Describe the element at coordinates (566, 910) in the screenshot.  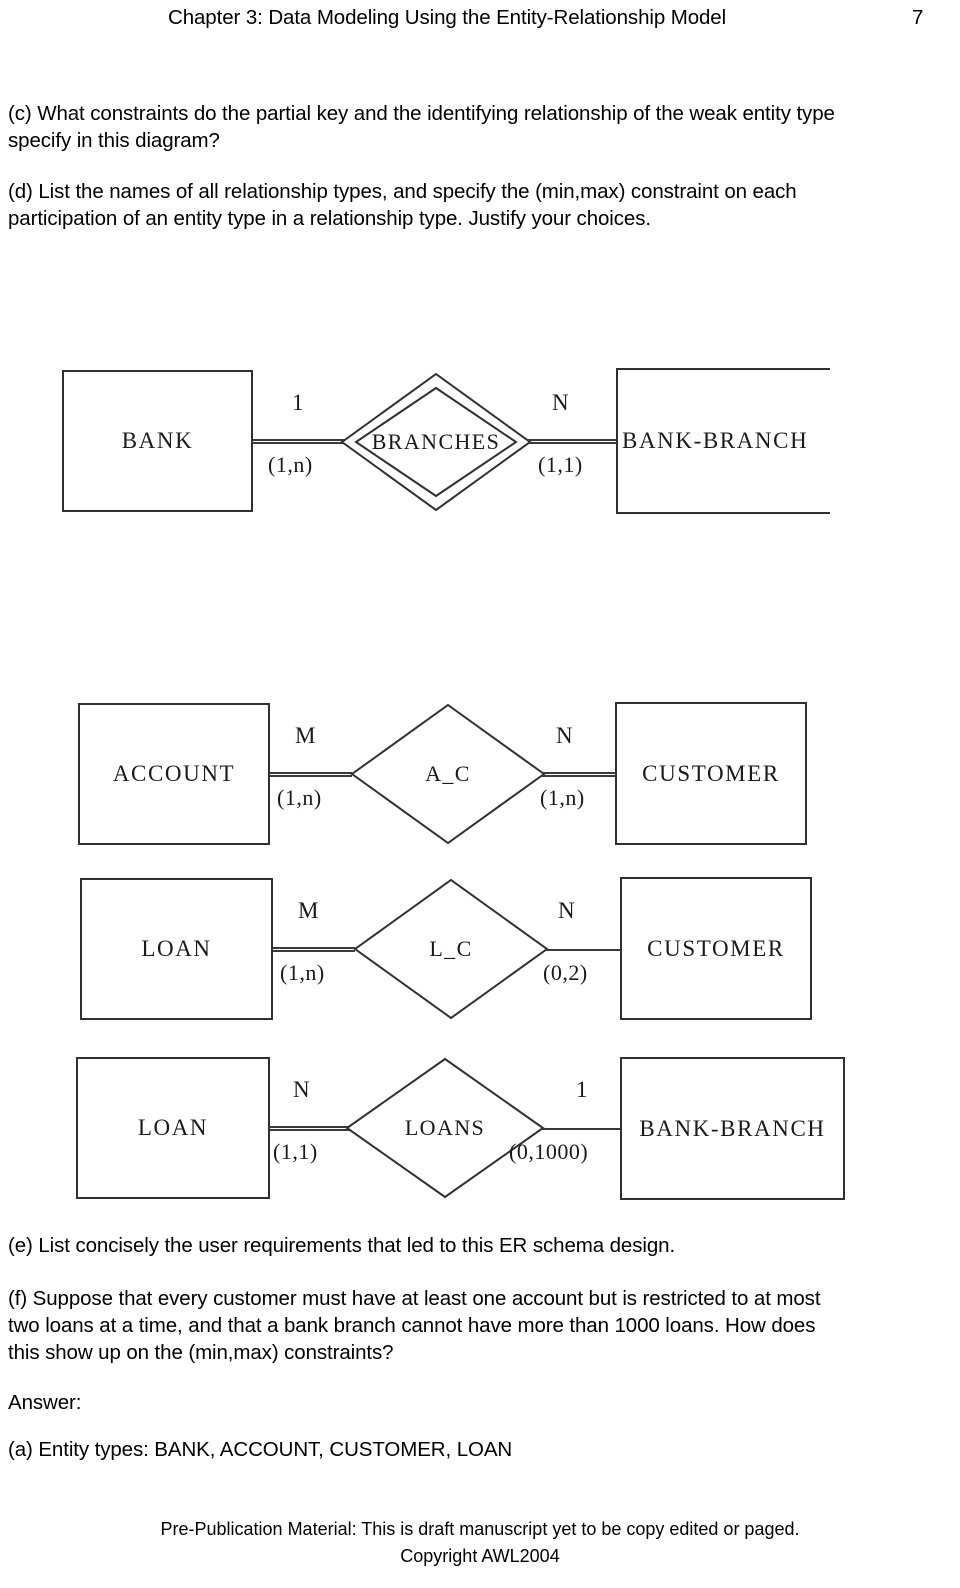
I see `cardinality-lc-customer-ratio: N` at that location.